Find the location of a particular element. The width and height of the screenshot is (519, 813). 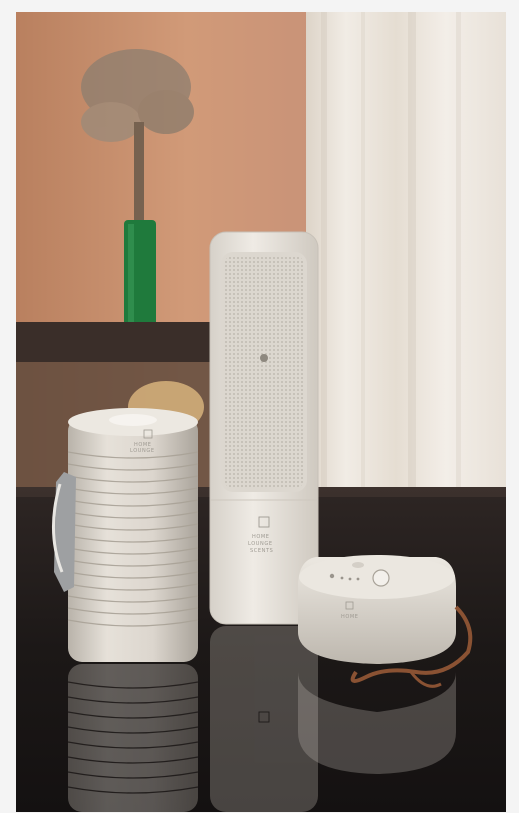

sensor-hole-icon is located at coordinates (264, 358).